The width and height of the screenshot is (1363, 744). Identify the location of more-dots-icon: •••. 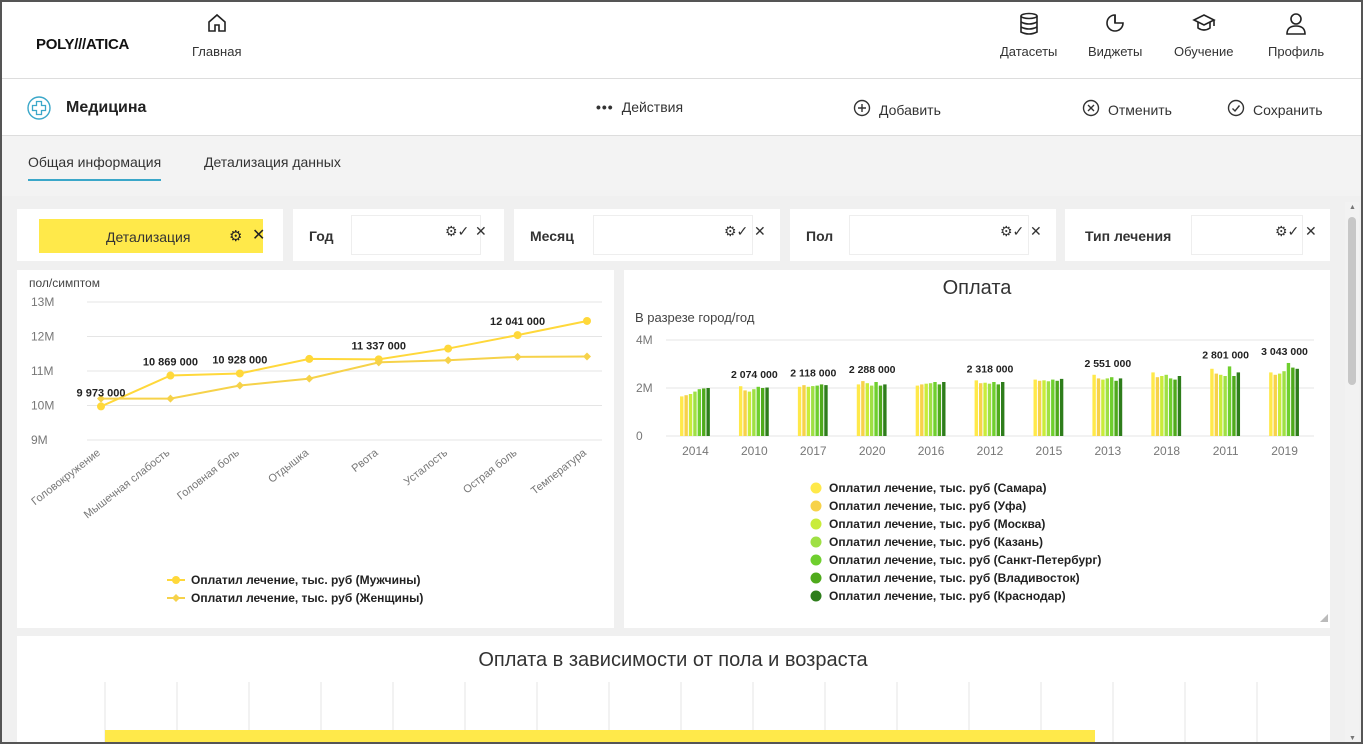
(605, 107).